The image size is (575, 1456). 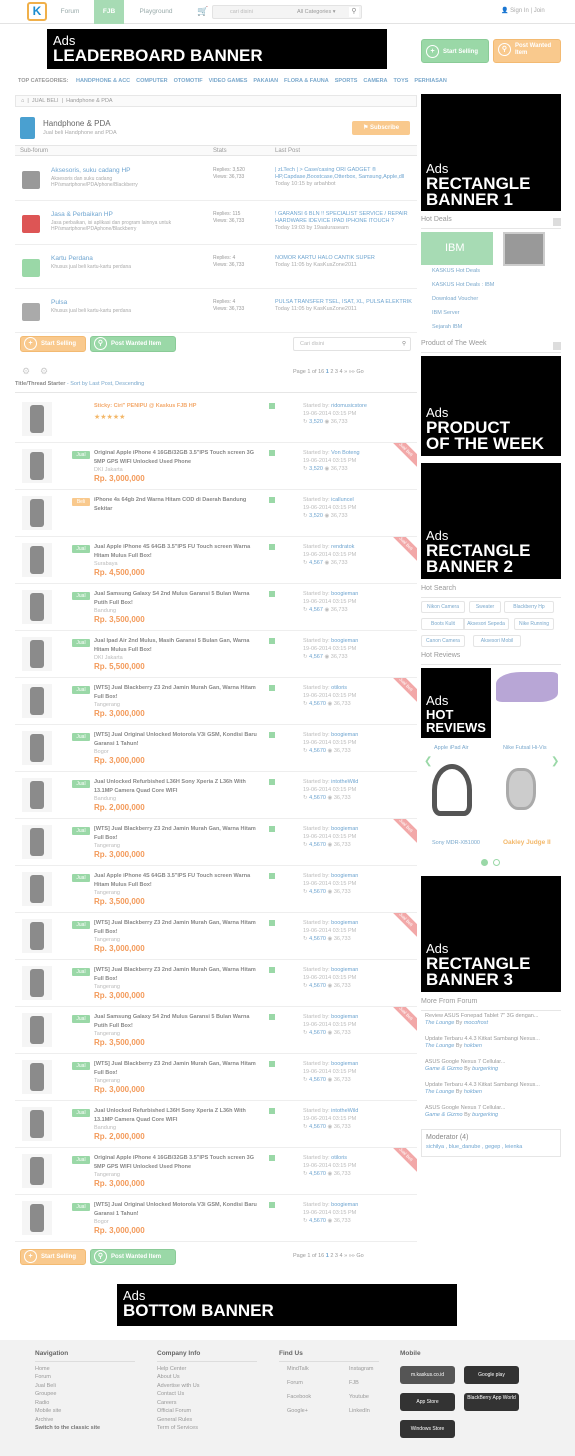 What do you see at coordinates (491, 934) in the screenshot?
I see `ad-rectangle-3: Ads RECTANGLE BANNER 3` at bounding box center [491, 934].